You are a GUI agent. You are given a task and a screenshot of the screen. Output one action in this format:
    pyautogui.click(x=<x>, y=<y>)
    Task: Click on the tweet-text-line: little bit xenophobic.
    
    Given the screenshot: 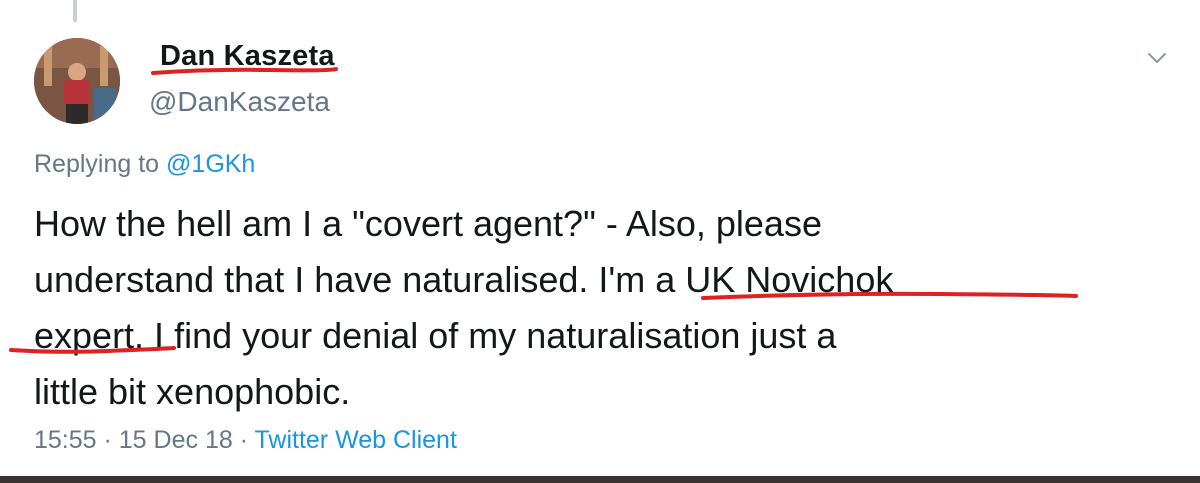 What is the action you would take?
    pyautogui.click(x=192, y=391)
    